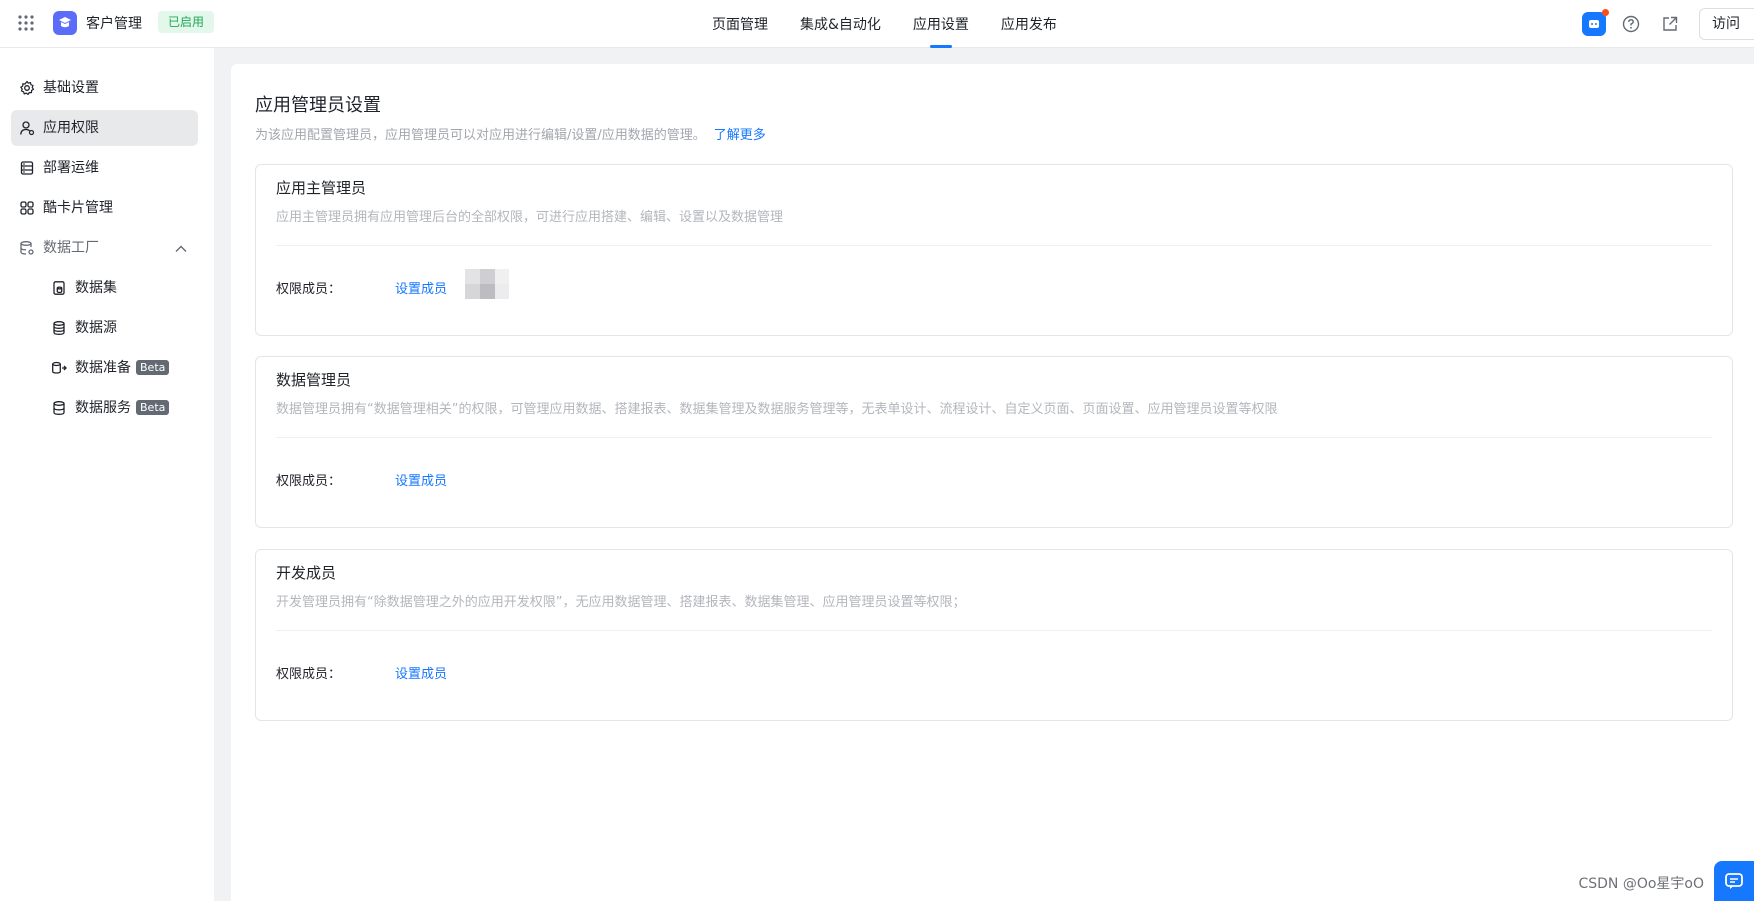  I want to click on sidebar-item-app-permissions: 应用权限, so click(104, 128).